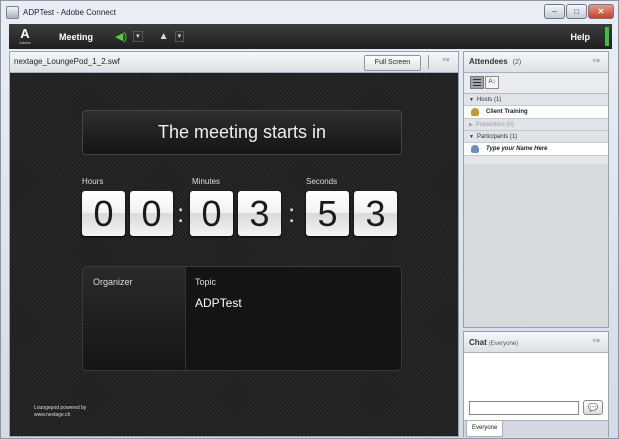  What do you see at coordinates (536, 137) in the screenshot?
I see `participants-group: ▼ Participants (1)` at bounding box center [536, 137].